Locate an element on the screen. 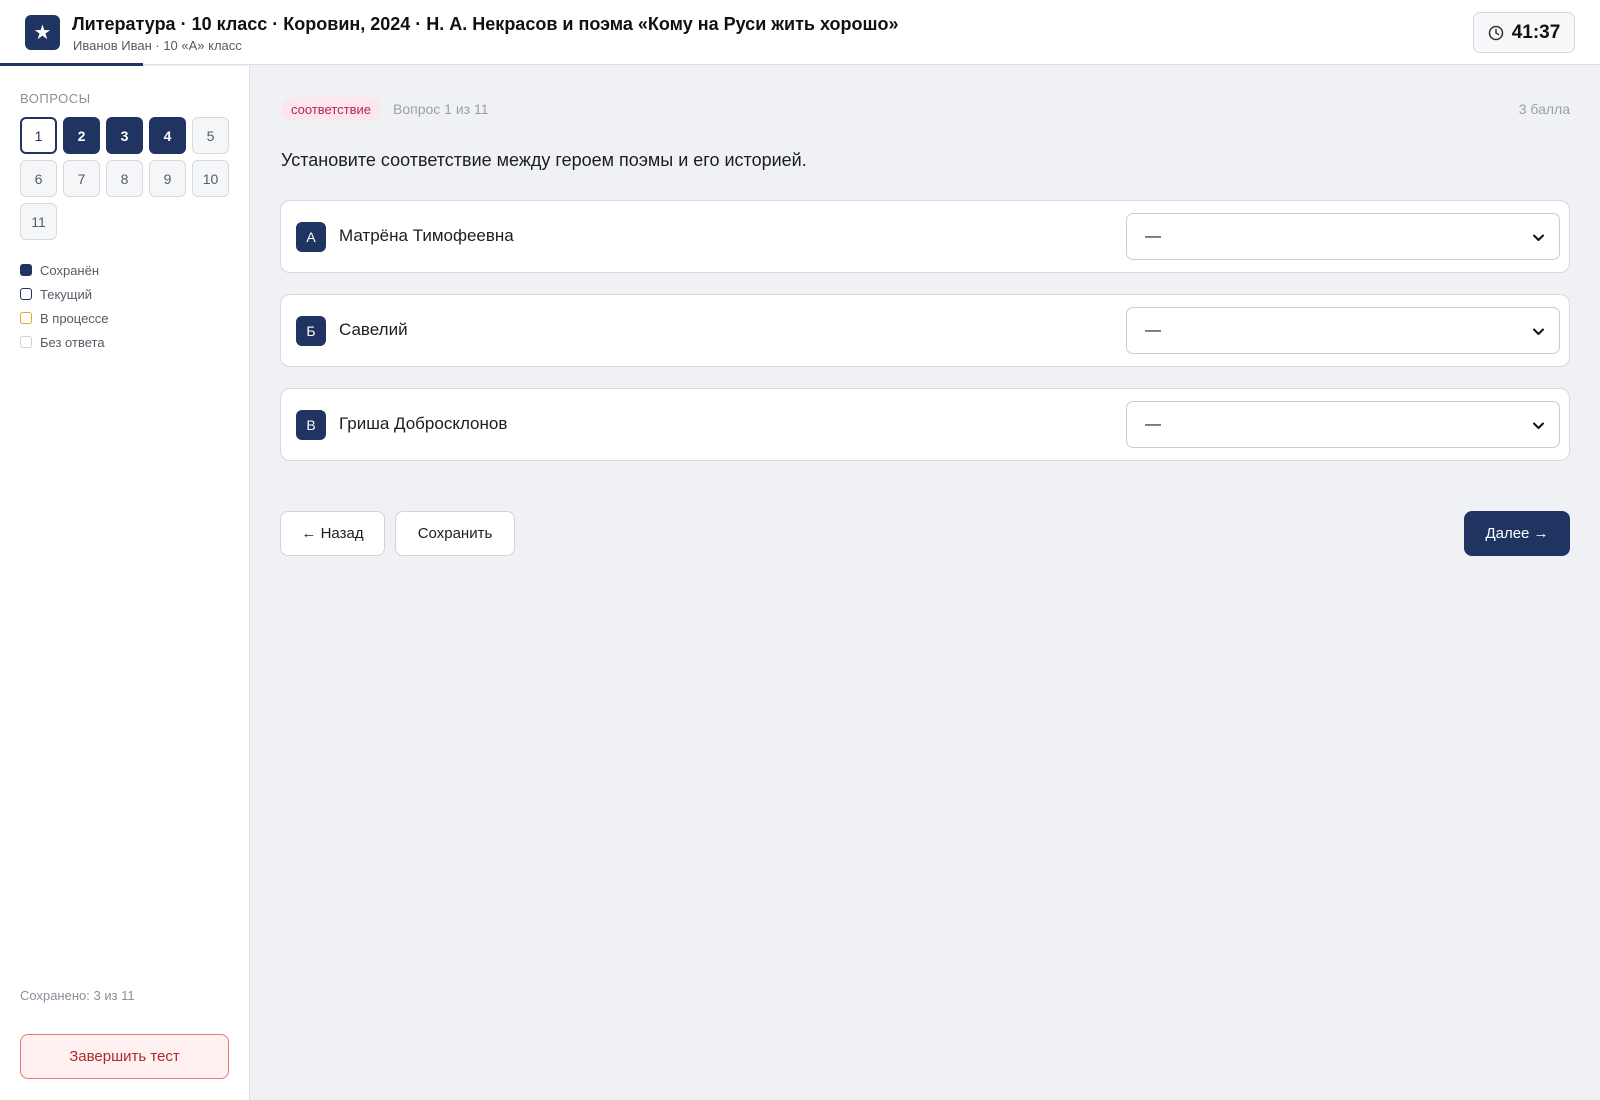 This screenshot has width=1600, height=1100. timer-value: 41:37 is located at coordinates (1536, 32).